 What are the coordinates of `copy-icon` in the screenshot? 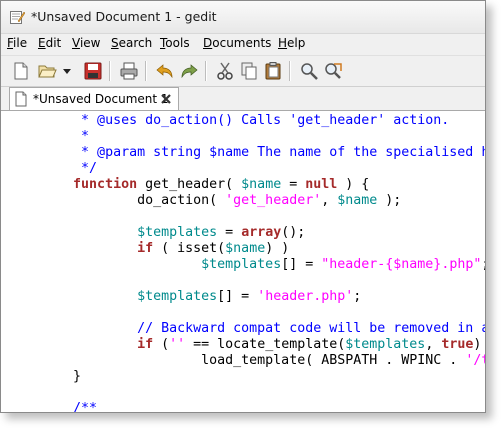 It's located at (249, 71).